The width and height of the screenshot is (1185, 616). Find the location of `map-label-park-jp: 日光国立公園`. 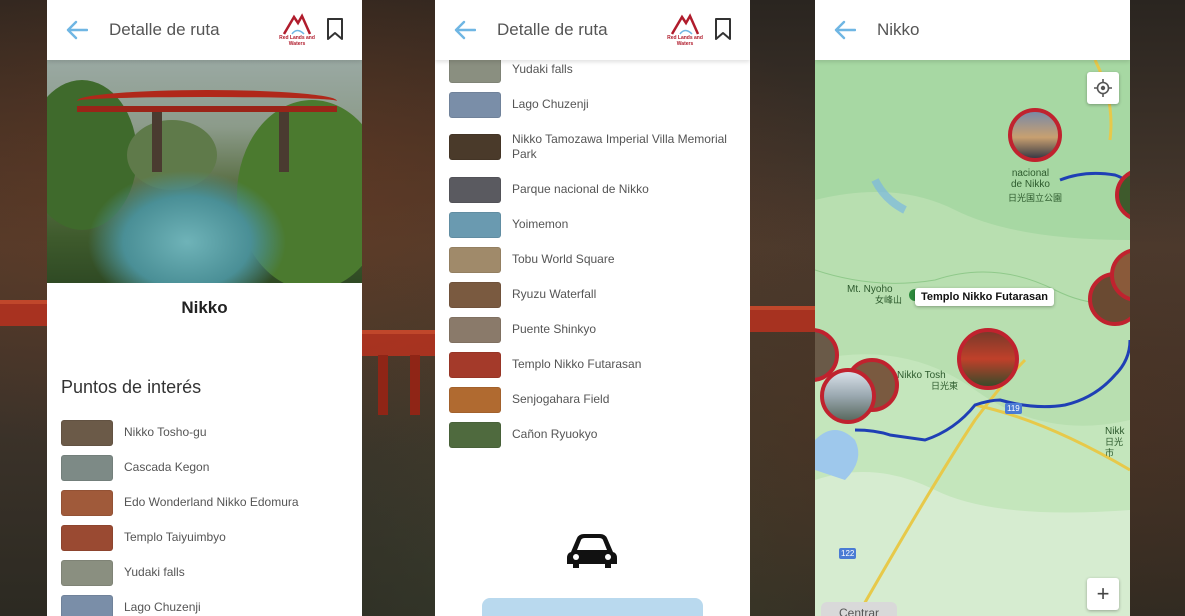

map-label-park-jp: 日光国立公園 is located at coordinates (1035, 198).